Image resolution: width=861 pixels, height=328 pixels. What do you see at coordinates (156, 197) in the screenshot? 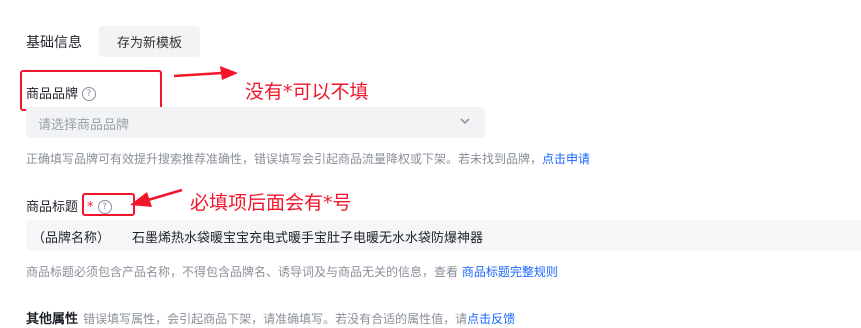
I see `arrow-required` at bounding box center [156, 197].